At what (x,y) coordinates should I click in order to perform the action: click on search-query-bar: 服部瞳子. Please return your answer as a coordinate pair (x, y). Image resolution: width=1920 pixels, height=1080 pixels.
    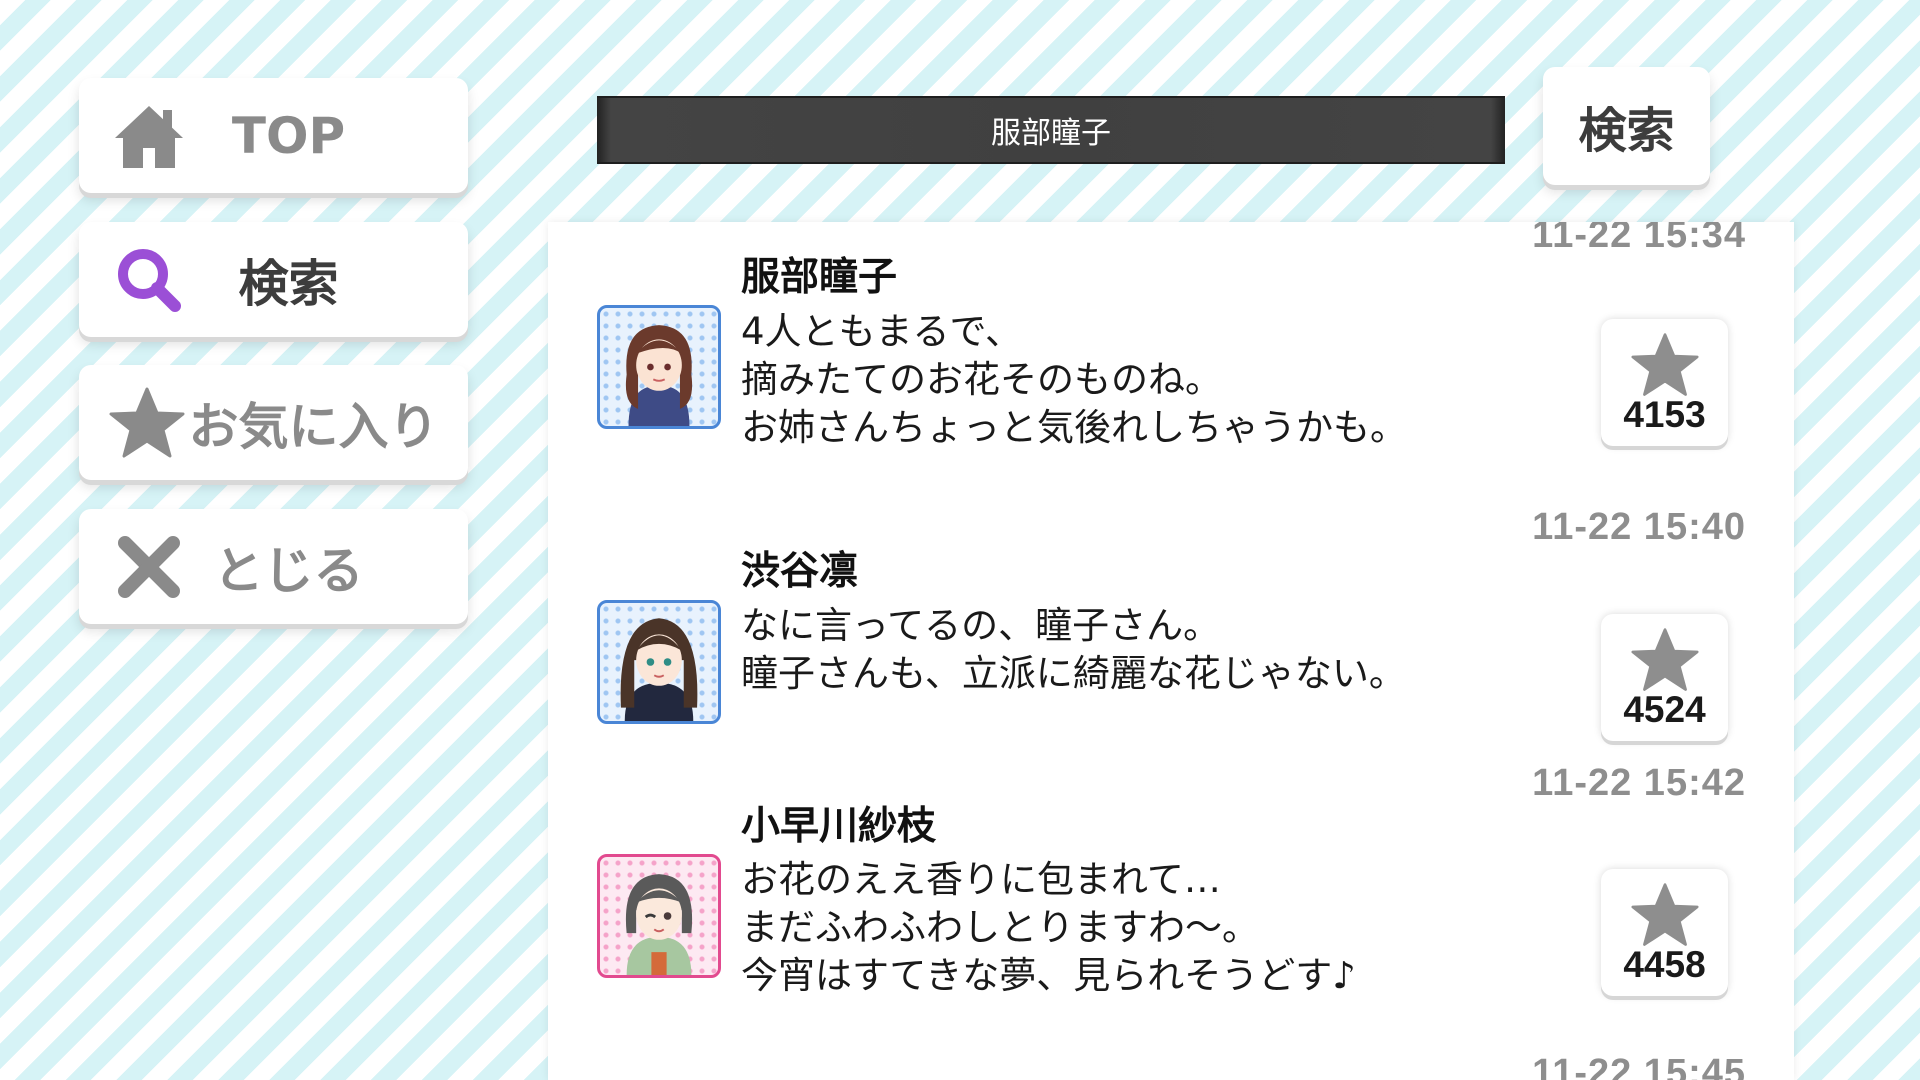
    Looking at the image, I should click on (1051, 130).